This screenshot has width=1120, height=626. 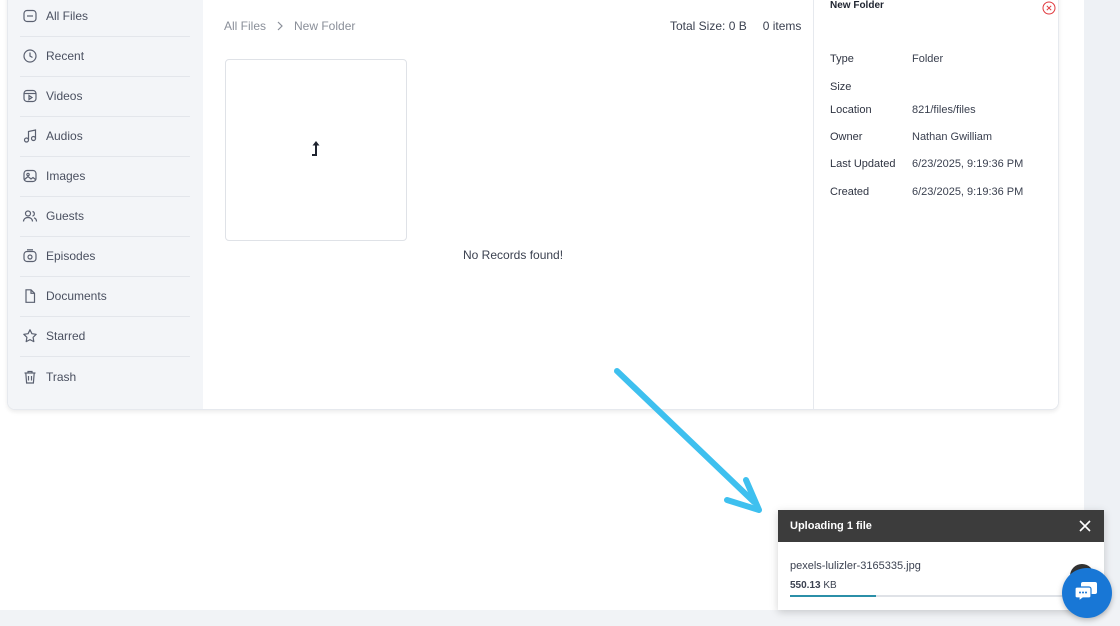 I want to click on details-row-type: Type Folder, so click(x=886, y=59).